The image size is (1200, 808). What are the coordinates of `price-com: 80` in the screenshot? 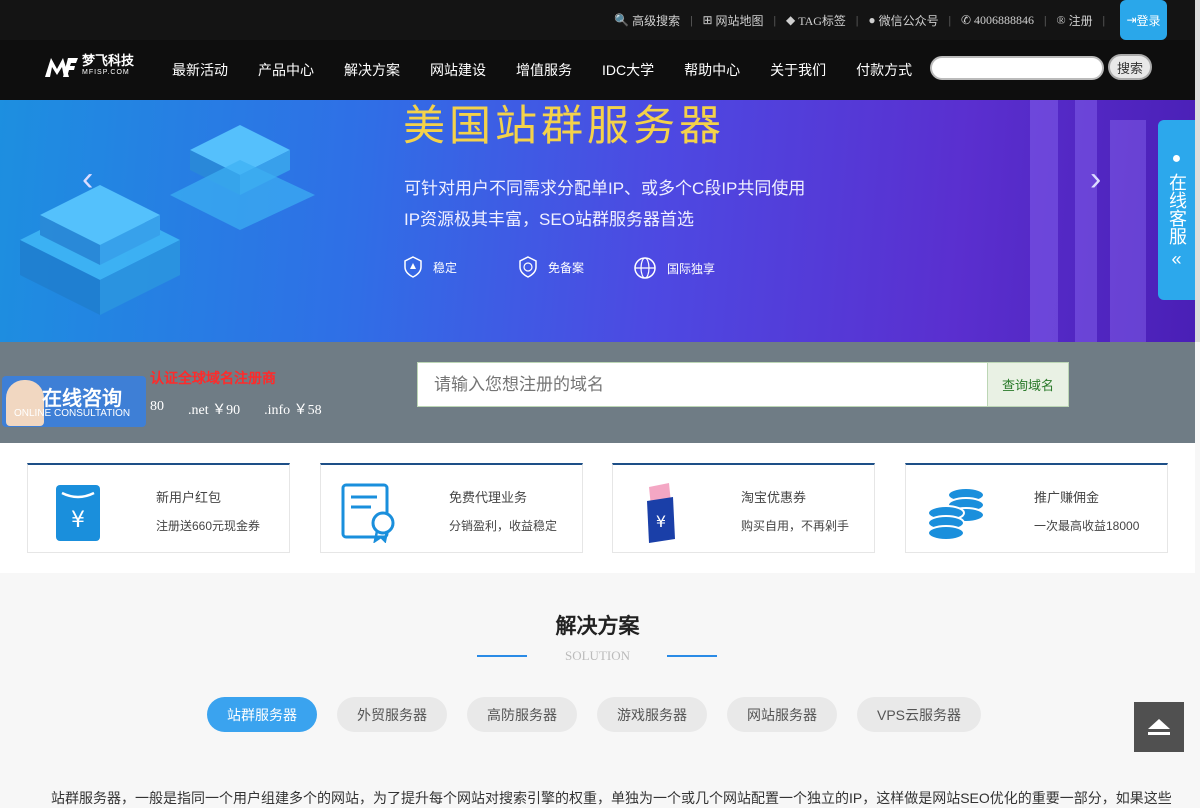 It's located at (157, 406).